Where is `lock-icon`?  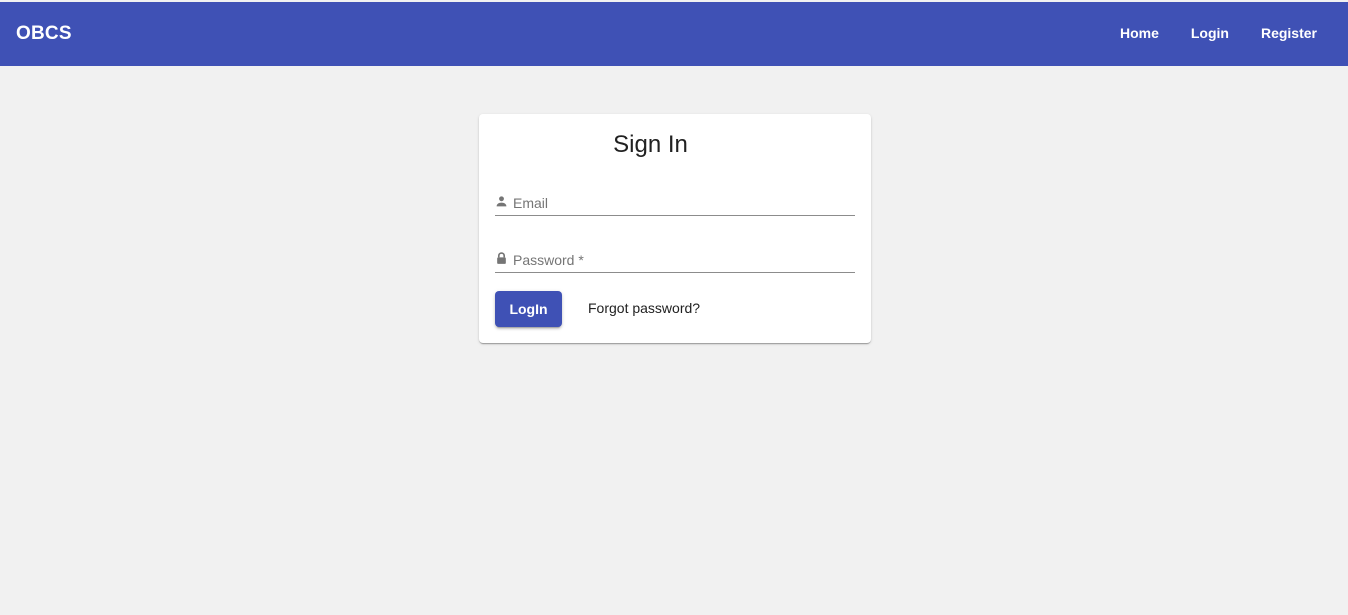 lock-icon is located at coordinates (501, 258).